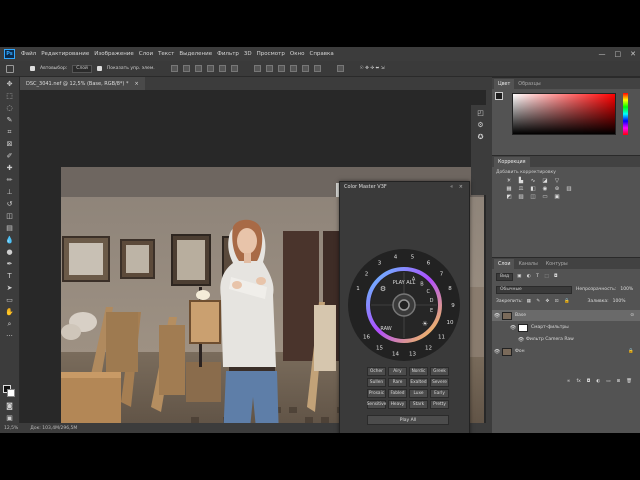 Image resolution: width=640 pixels, height=480 pixels. I want to click on preset-button: Exalted, so click(418, 382).